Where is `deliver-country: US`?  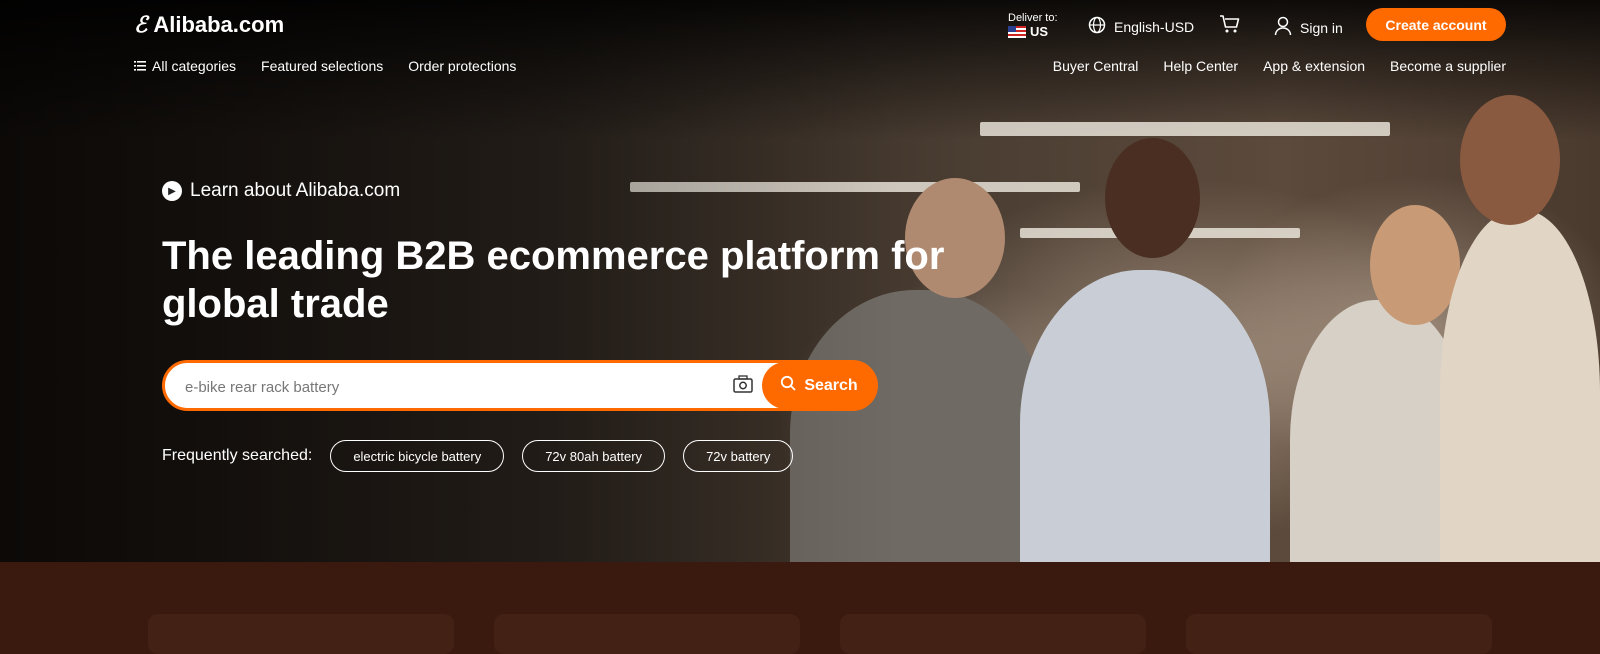
deliver-country: US is located at coordinates (1039, 31).